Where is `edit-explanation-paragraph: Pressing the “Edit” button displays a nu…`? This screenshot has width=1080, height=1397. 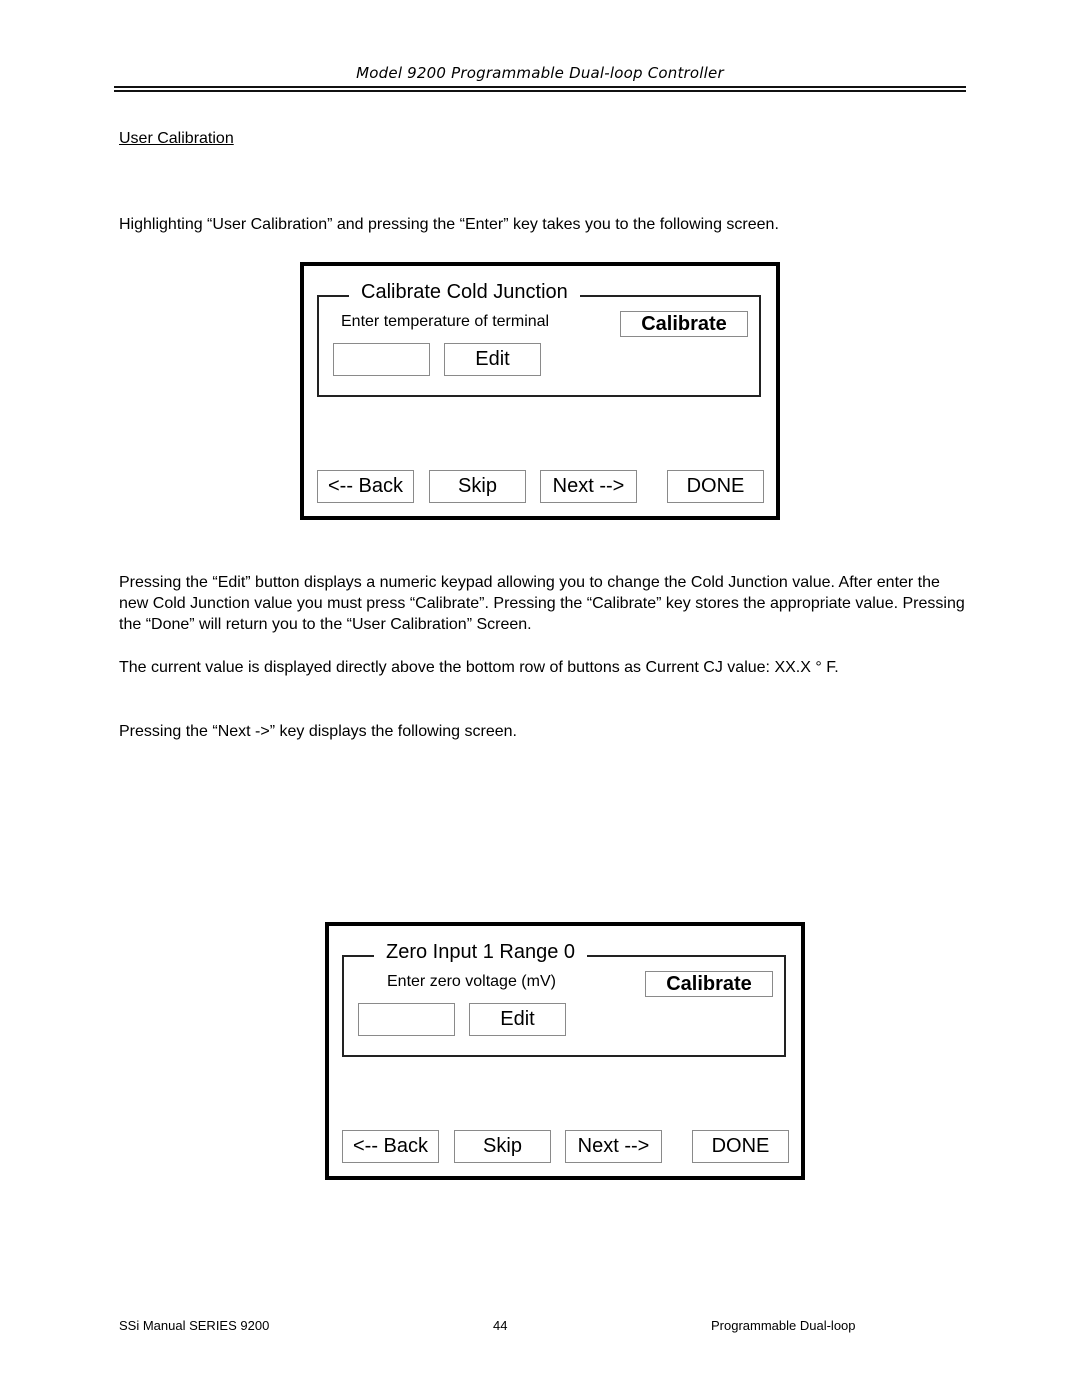 edit-explanation-paragraph: Pressing the “Edit” button displays a nu… is located at coordinates (542, 603).